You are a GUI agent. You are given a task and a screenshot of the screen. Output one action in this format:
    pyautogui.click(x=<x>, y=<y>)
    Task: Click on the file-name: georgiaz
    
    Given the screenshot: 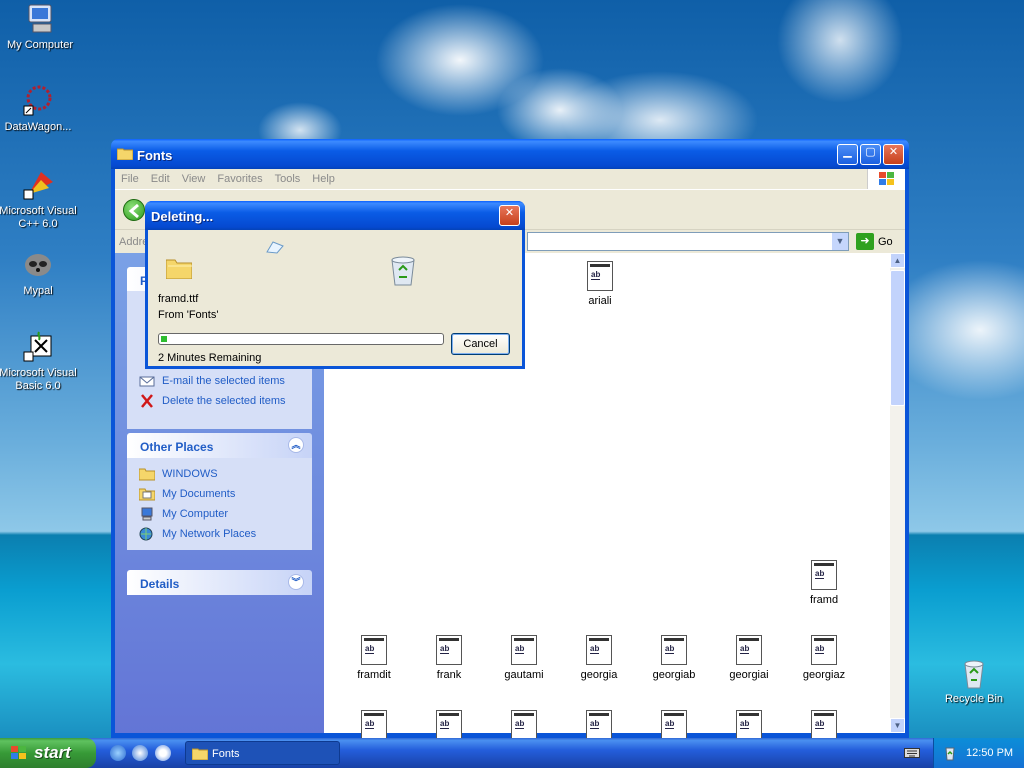 What is the action you would take?
    pyautogui.click(x=824, y=675)
    